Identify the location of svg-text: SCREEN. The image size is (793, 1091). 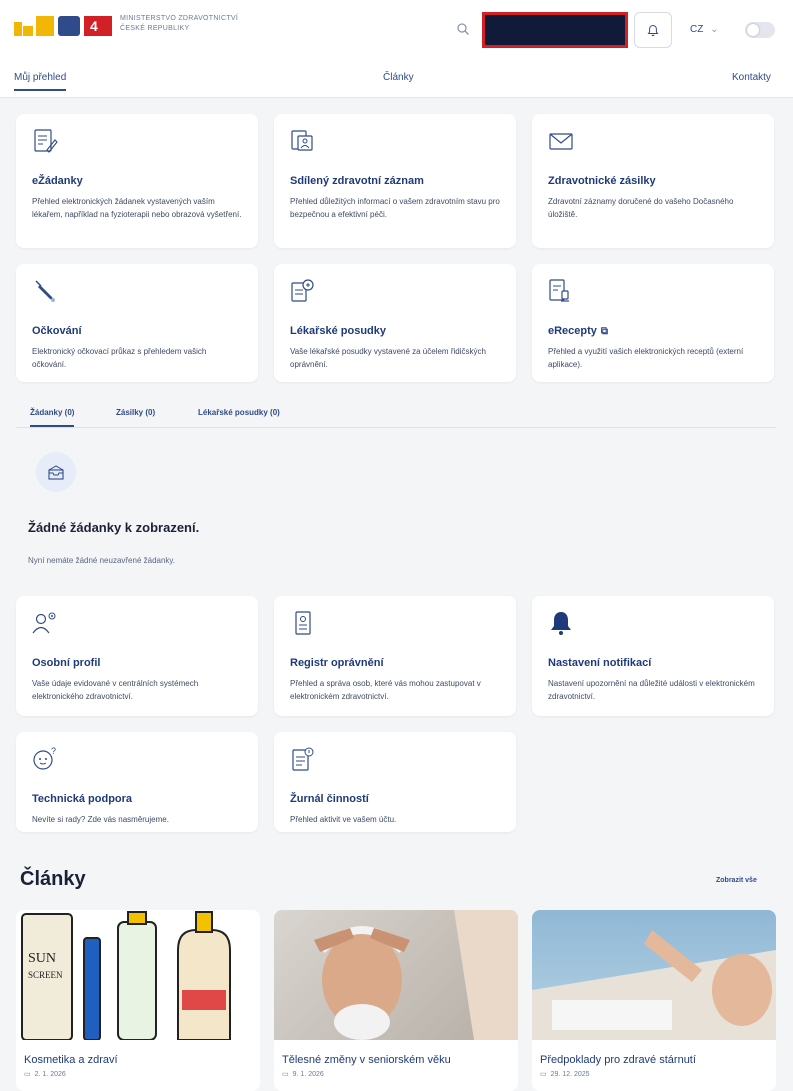
(45, 975).